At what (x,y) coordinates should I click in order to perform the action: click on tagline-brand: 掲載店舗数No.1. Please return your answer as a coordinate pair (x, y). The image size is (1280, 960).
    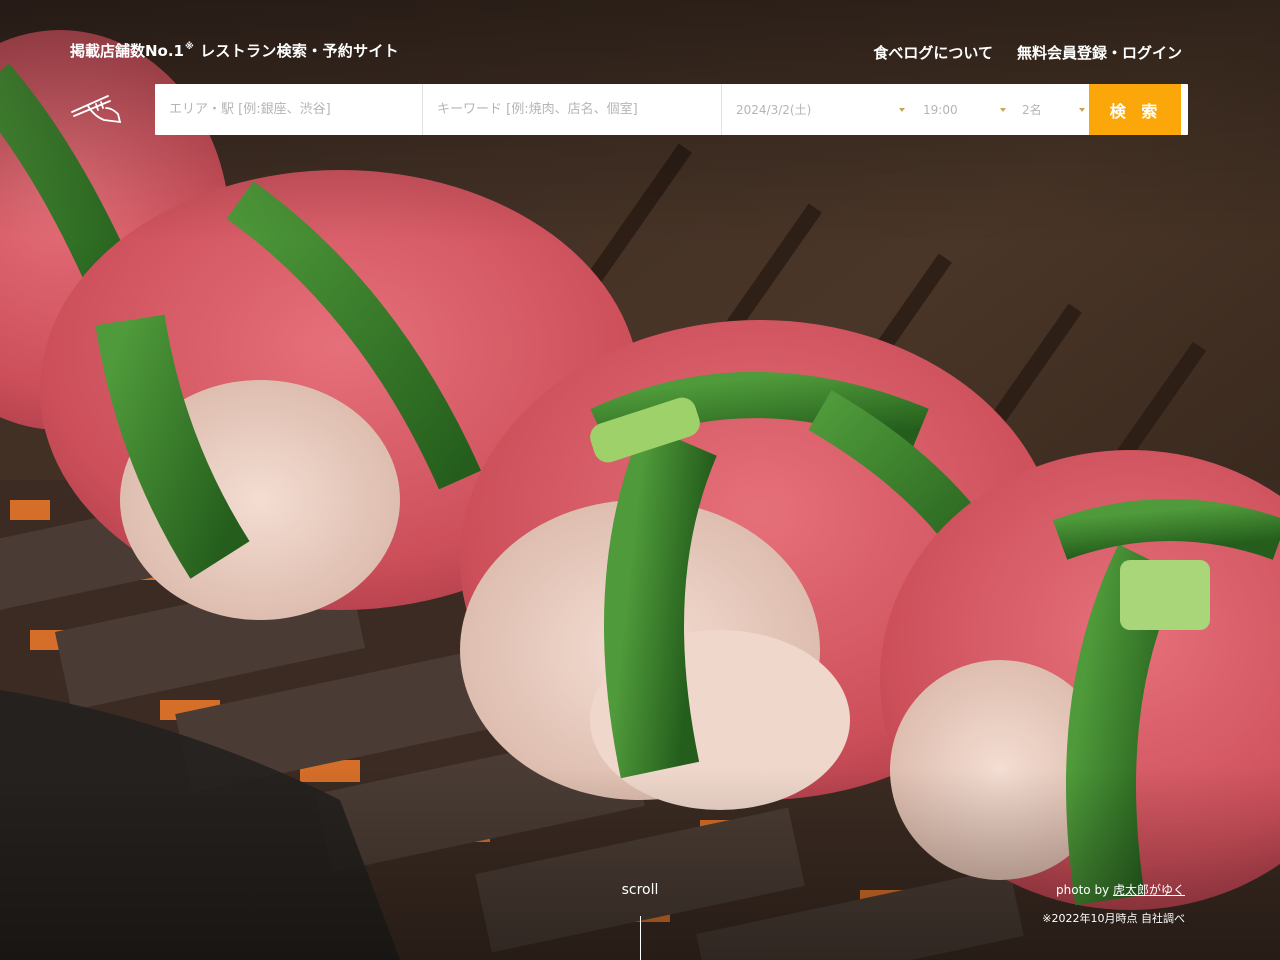
    Looking at the image, I should click on (127, 51).